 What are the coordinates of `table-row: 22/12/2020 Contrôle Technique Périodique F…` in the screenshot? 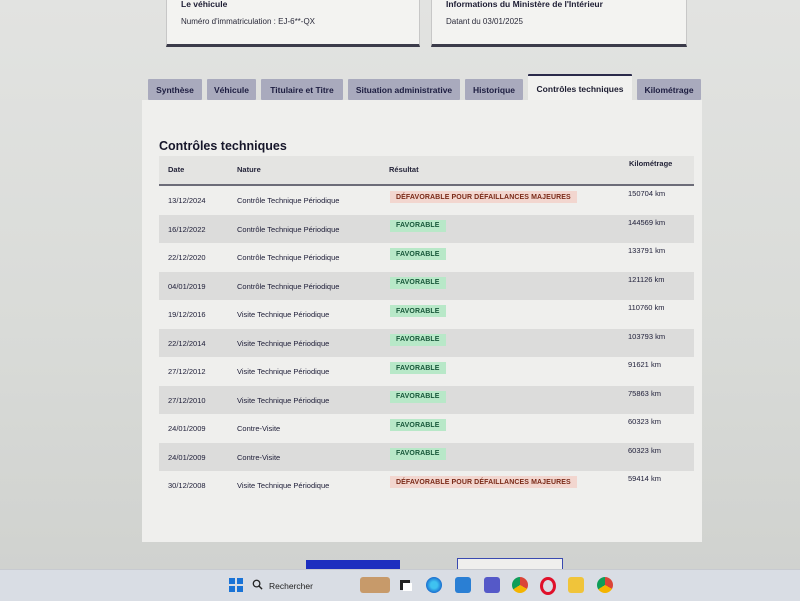 It's located at (426, 257).